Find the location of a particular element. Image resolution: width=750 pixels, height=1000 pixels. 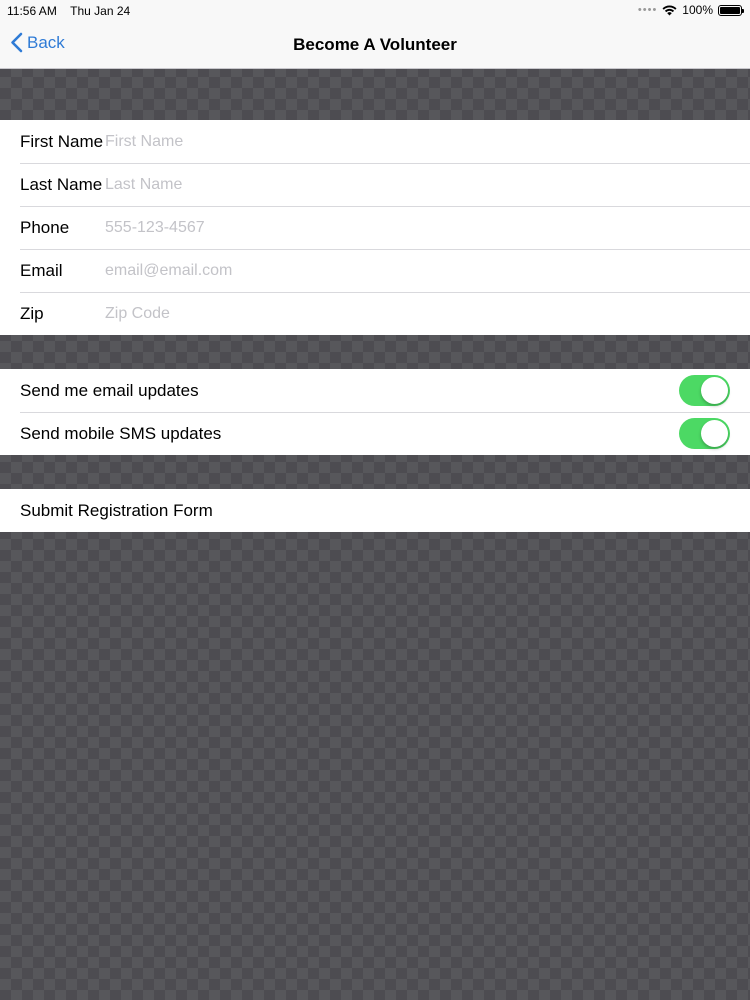

phone-label: Phone is located at coordinates (45, 227).